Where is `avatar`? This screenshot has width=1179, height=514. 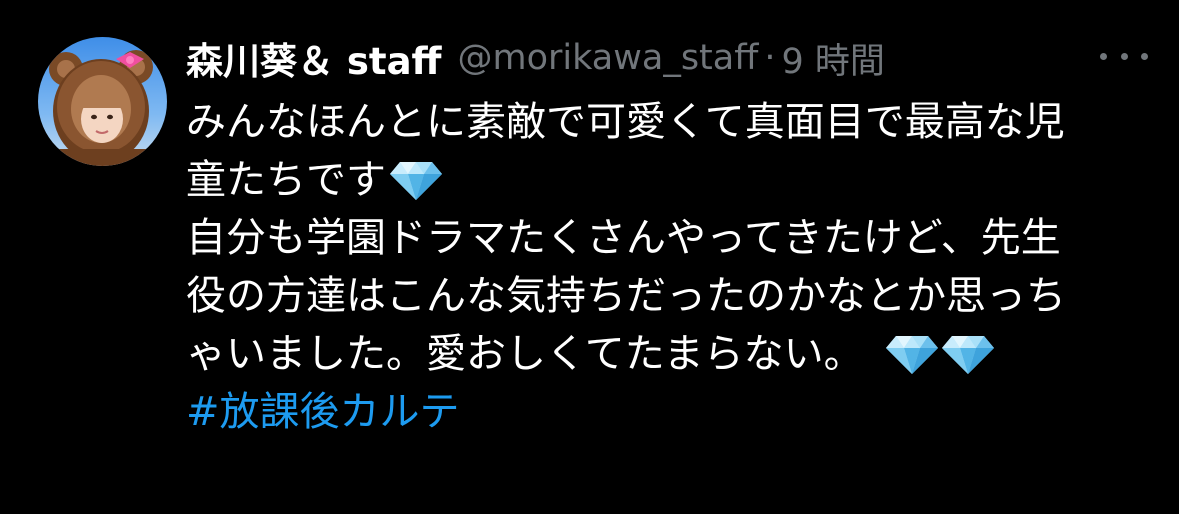 avatar is located at coordinates (102, 101).